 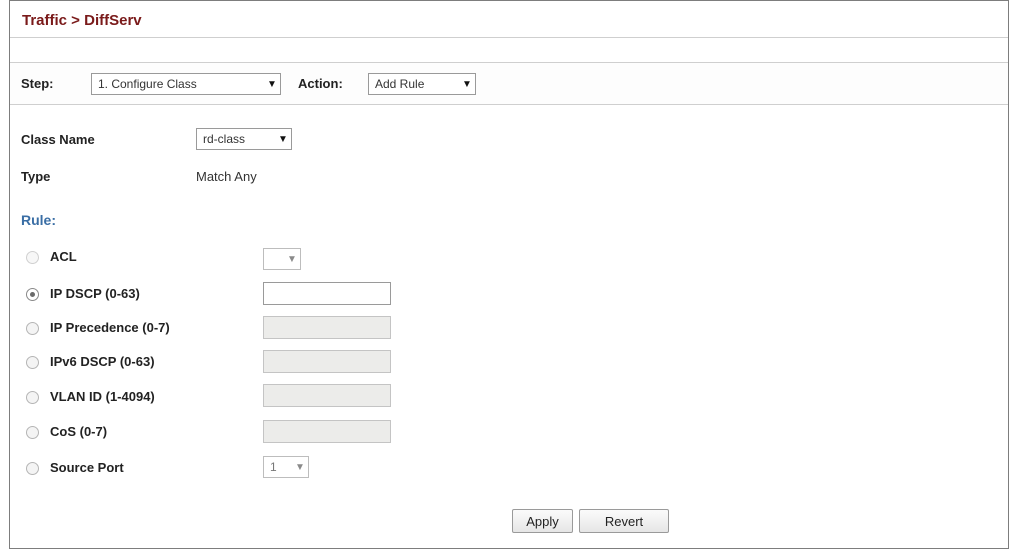 What do you see at coordinates (63, 256) in the screenshot?
I see `rule-acl-label: ACL` at bounding box center [63, 256].